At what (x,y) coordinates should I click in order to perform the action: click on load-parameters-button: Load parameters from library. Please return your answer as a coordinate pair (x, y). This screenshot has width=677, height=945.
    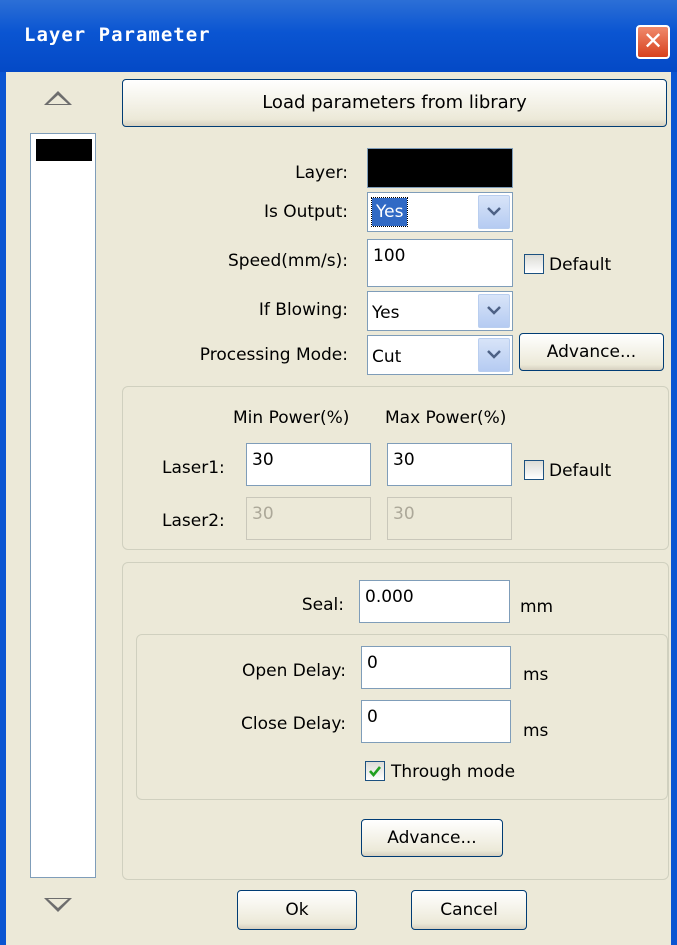
    Looking at the image, I should click on (394, 103).